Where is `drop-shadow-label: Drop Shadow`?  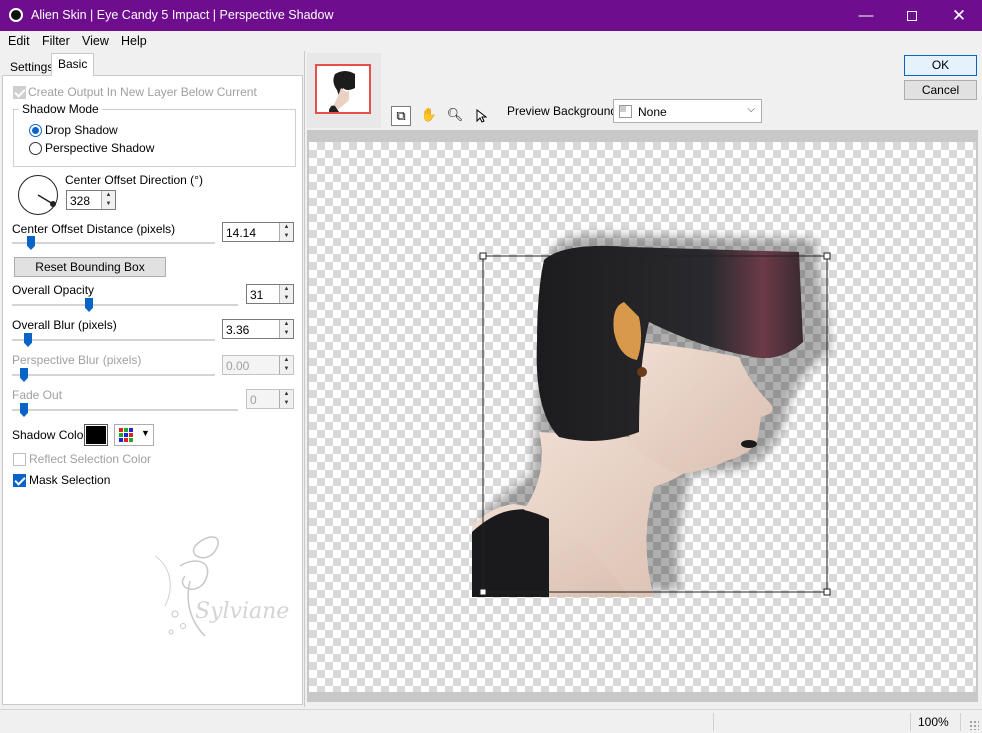
drop-shadow-label: Drop Shadow is located at coordinates (81, 130).